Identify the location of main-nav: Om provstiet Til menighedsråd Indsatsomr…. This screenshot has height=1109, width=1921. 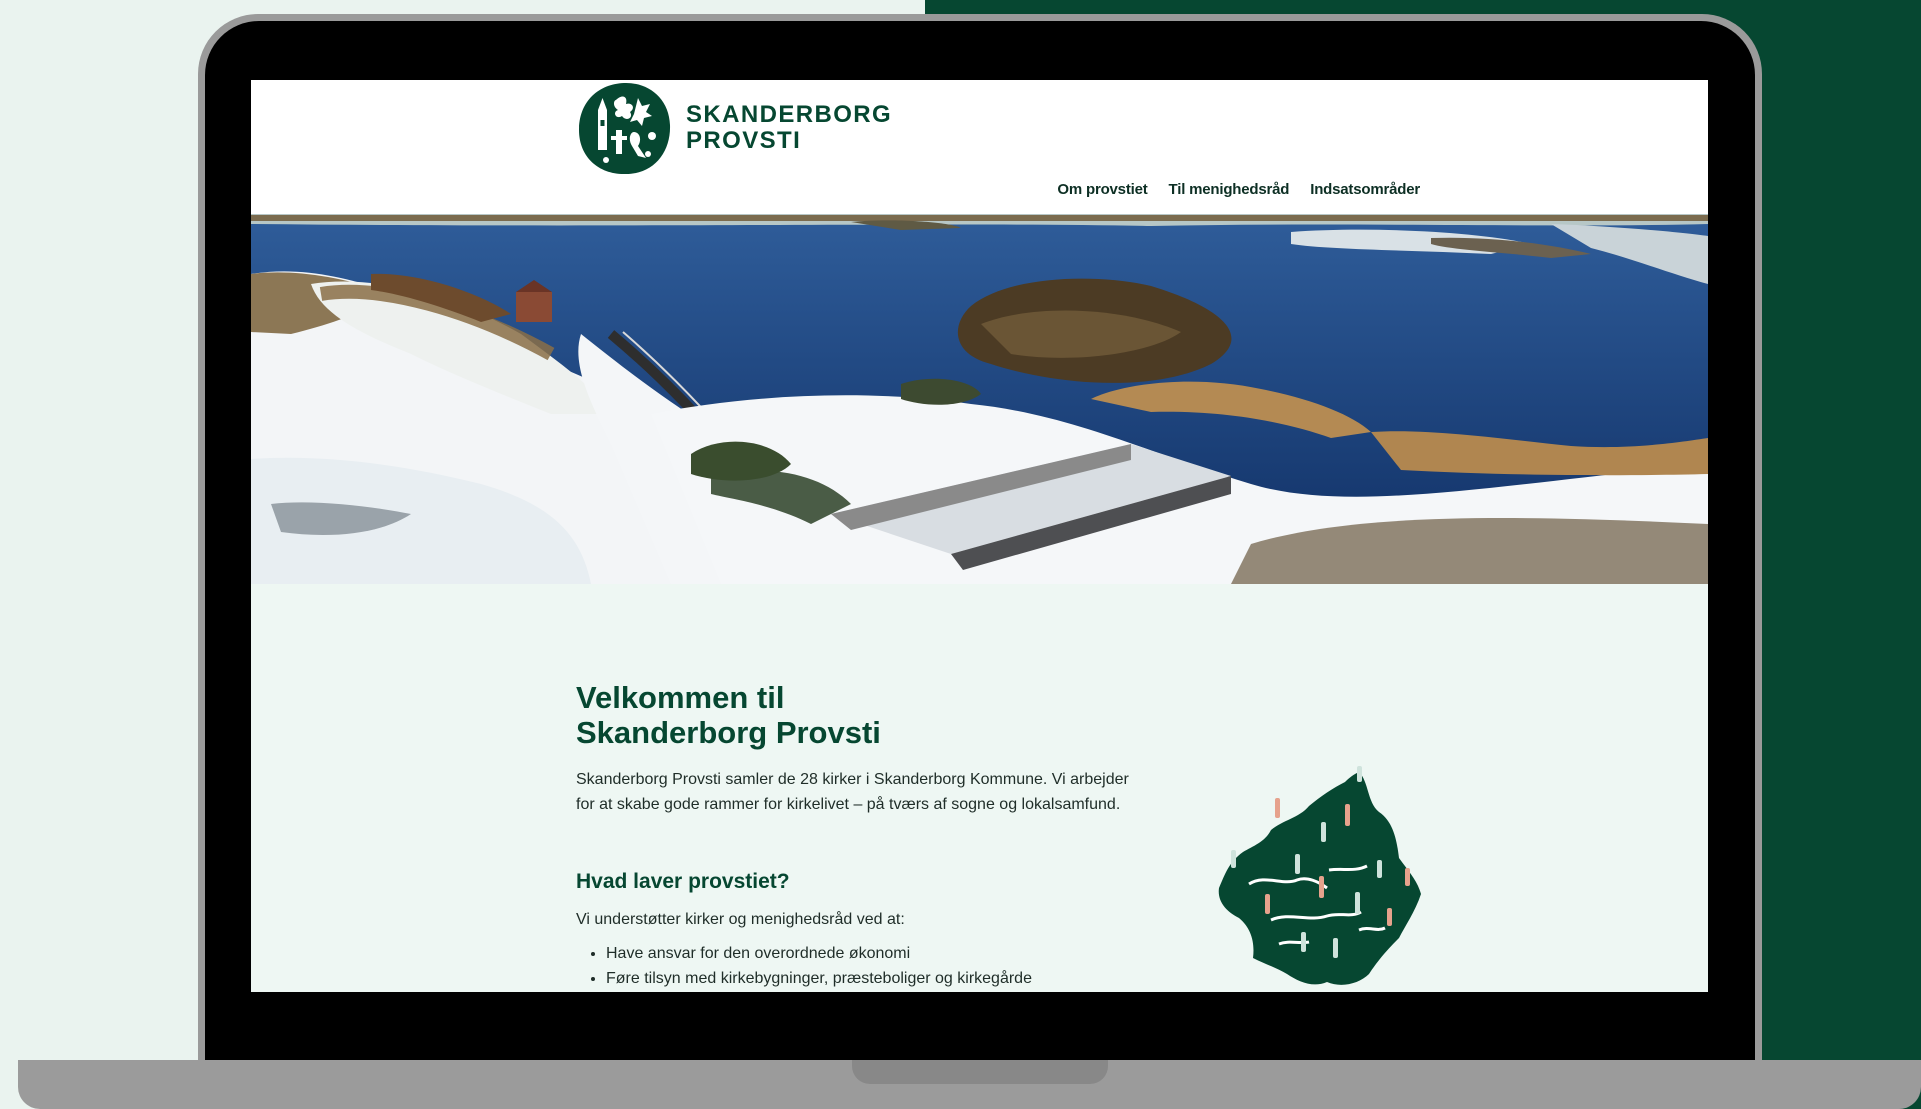
(1238, 189).